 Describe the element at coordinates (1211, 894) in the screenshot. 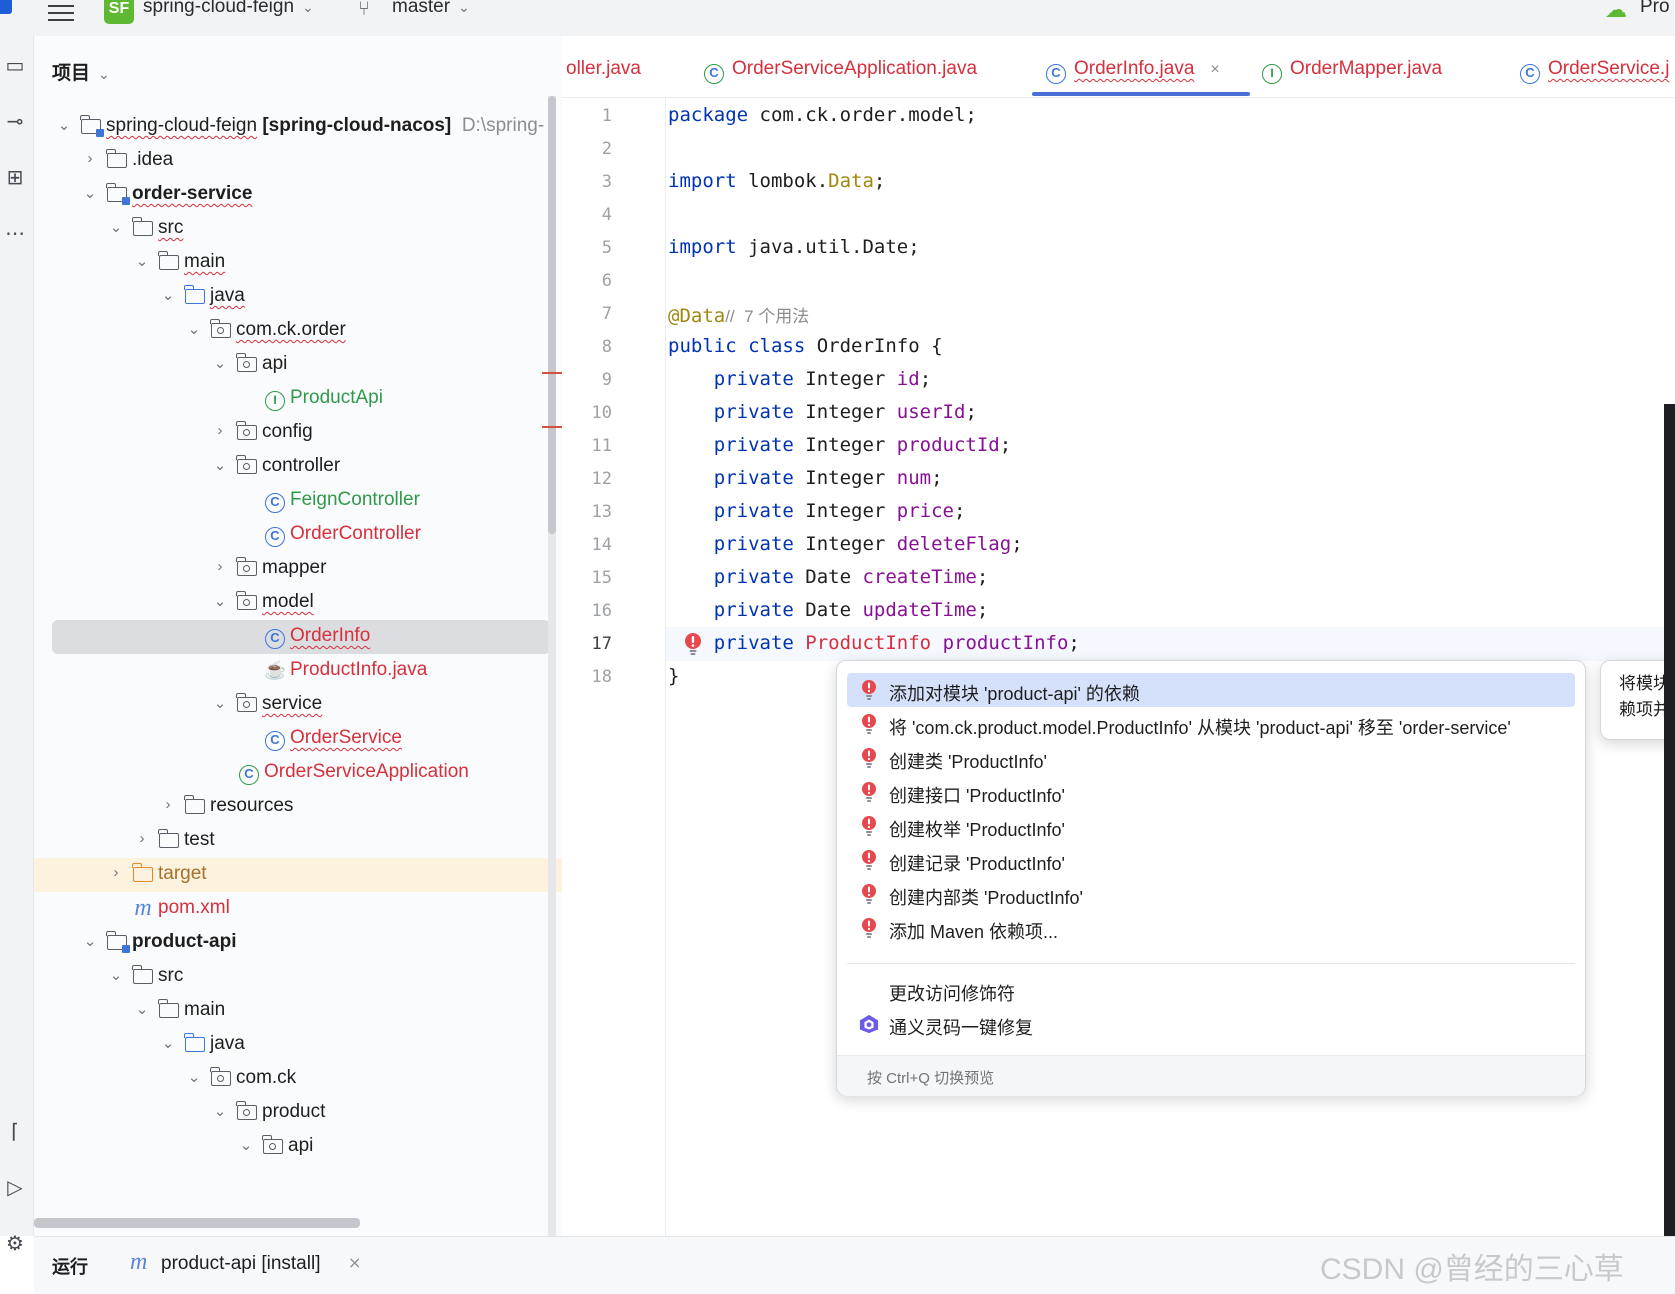

I see `intention-create-inner-class: 创建内部类 'ProductInfo'` at that location.